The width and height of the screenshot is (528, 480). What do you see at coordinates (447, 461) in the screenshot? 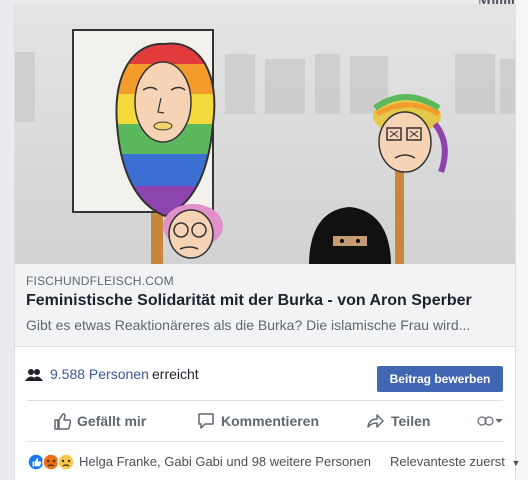
I see `sort-label: Relevanteste zuerst` at bounding box center [447, 461].